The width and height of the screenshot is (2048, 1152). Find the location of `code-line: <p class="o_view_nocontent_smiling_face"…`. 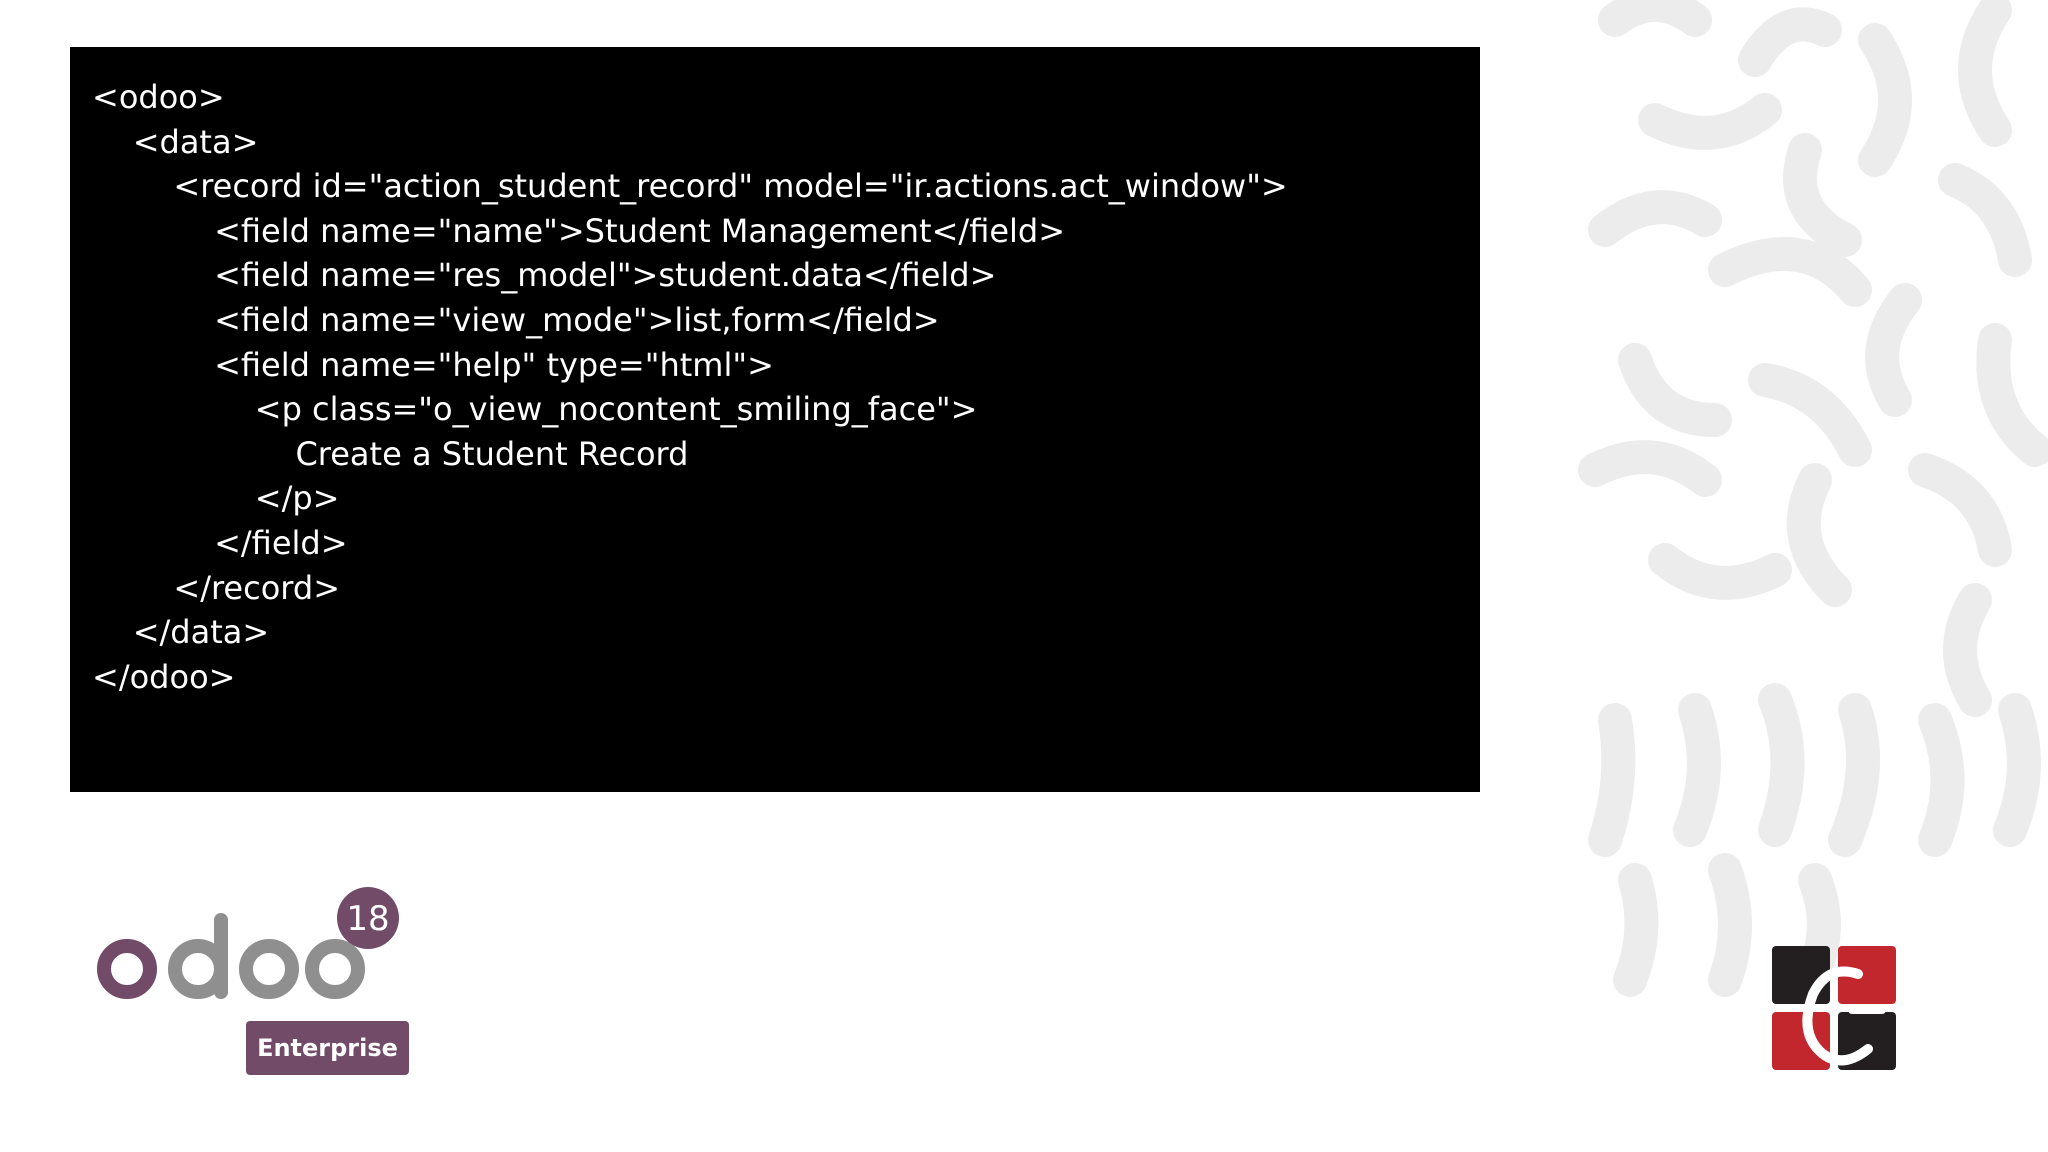

code-line: <p class="o_view_nocontent_smiling_face"… is located at coordinates (535, 409).